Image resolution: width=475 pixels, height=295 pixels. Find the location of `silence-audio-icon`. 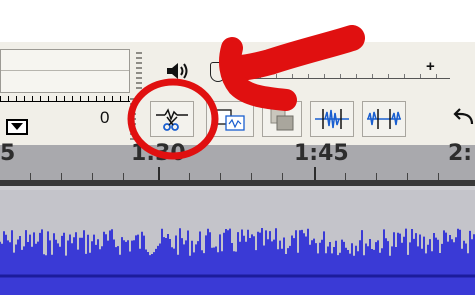

silence-audio-icon is located at coordinates (332, 119).